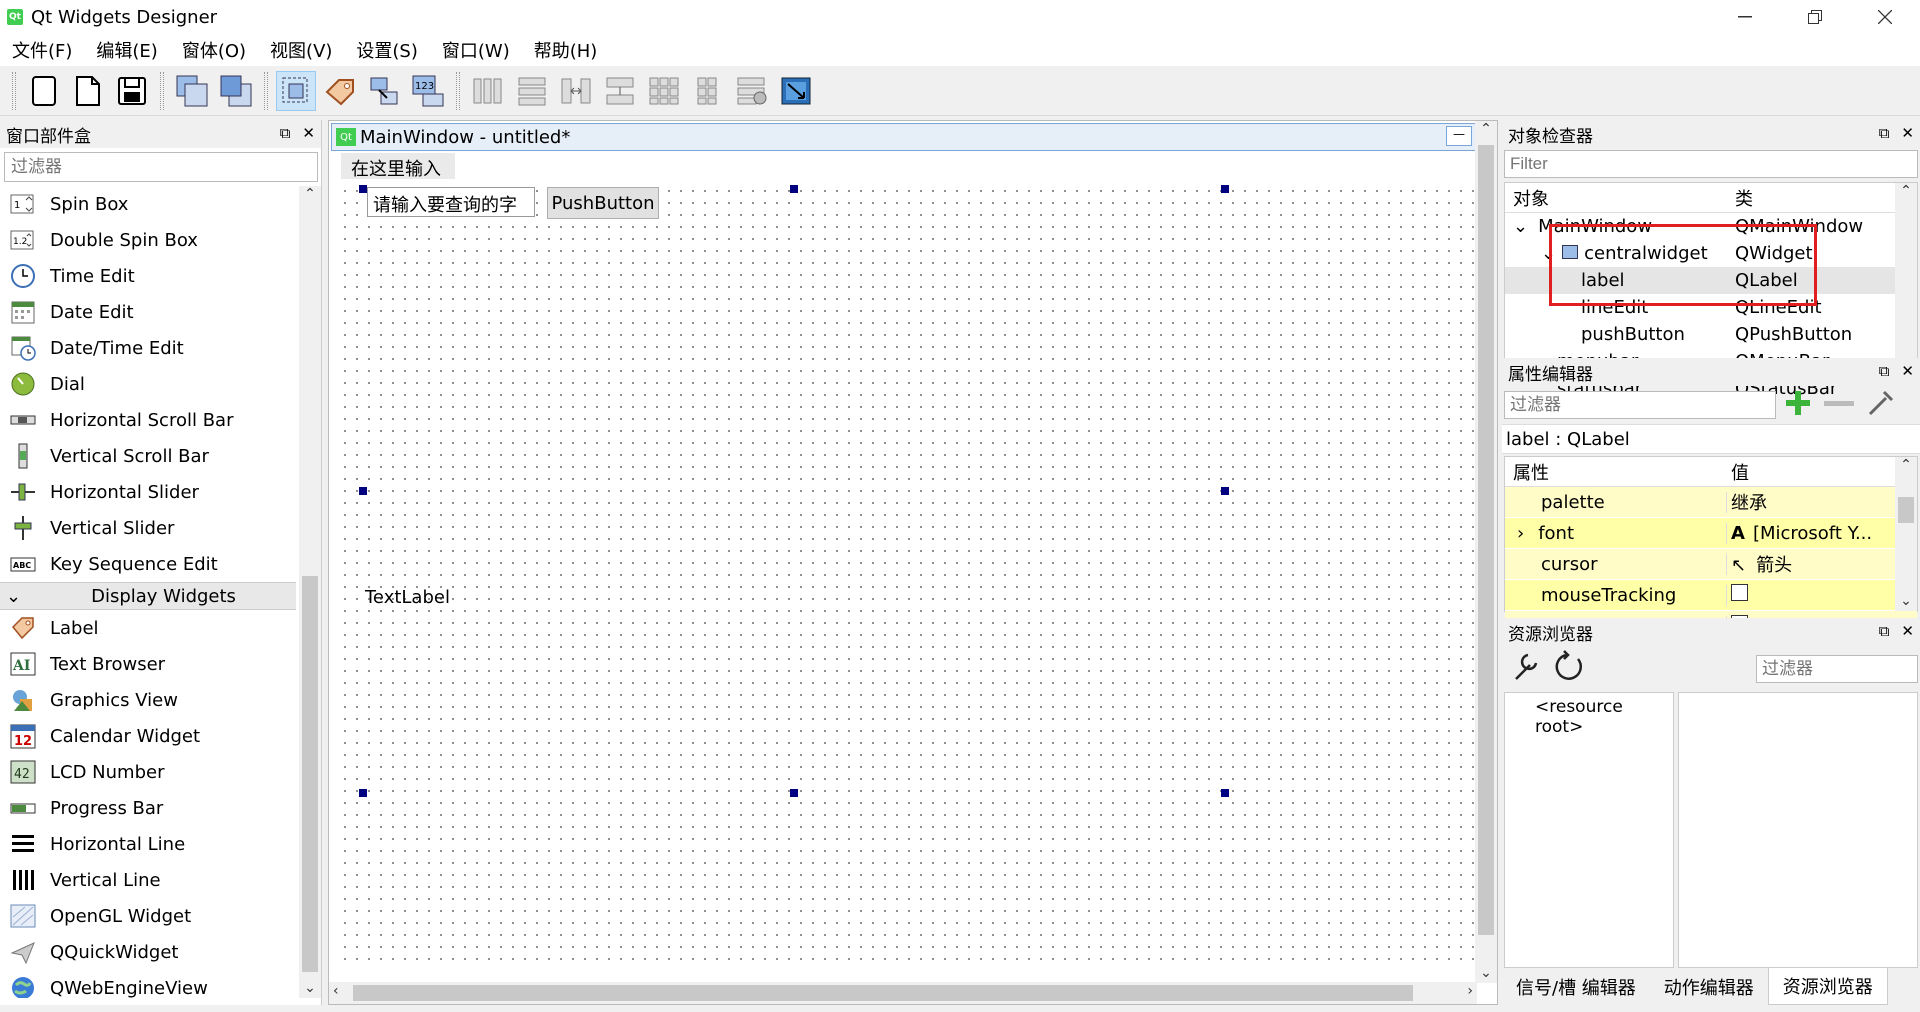 The image size is (1920, 1012). I want to click on layout-vertical-button, so click(532, 91).